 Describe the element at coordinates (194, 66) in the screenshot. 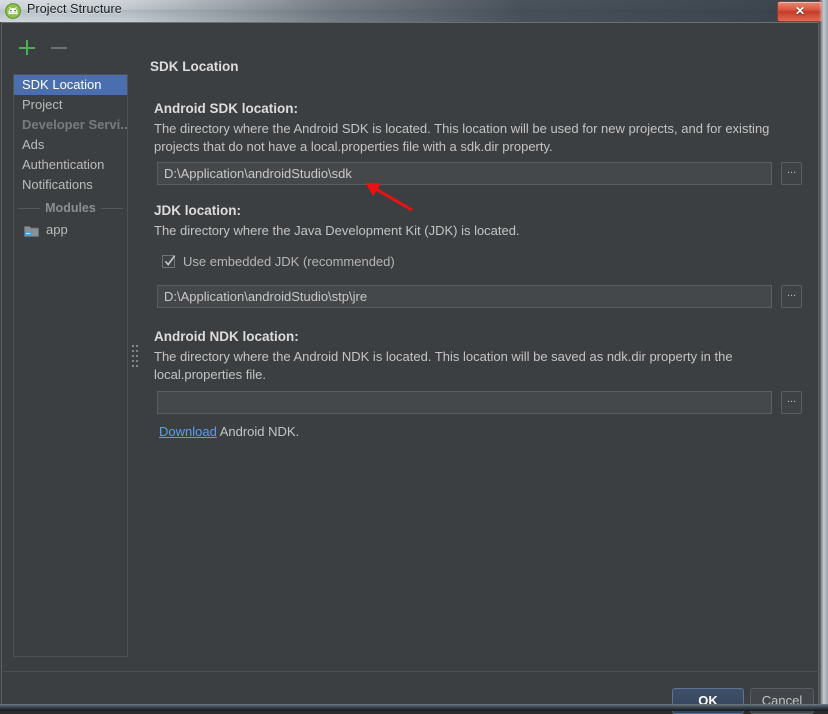

I see `page-title: SDK Location` at that location.